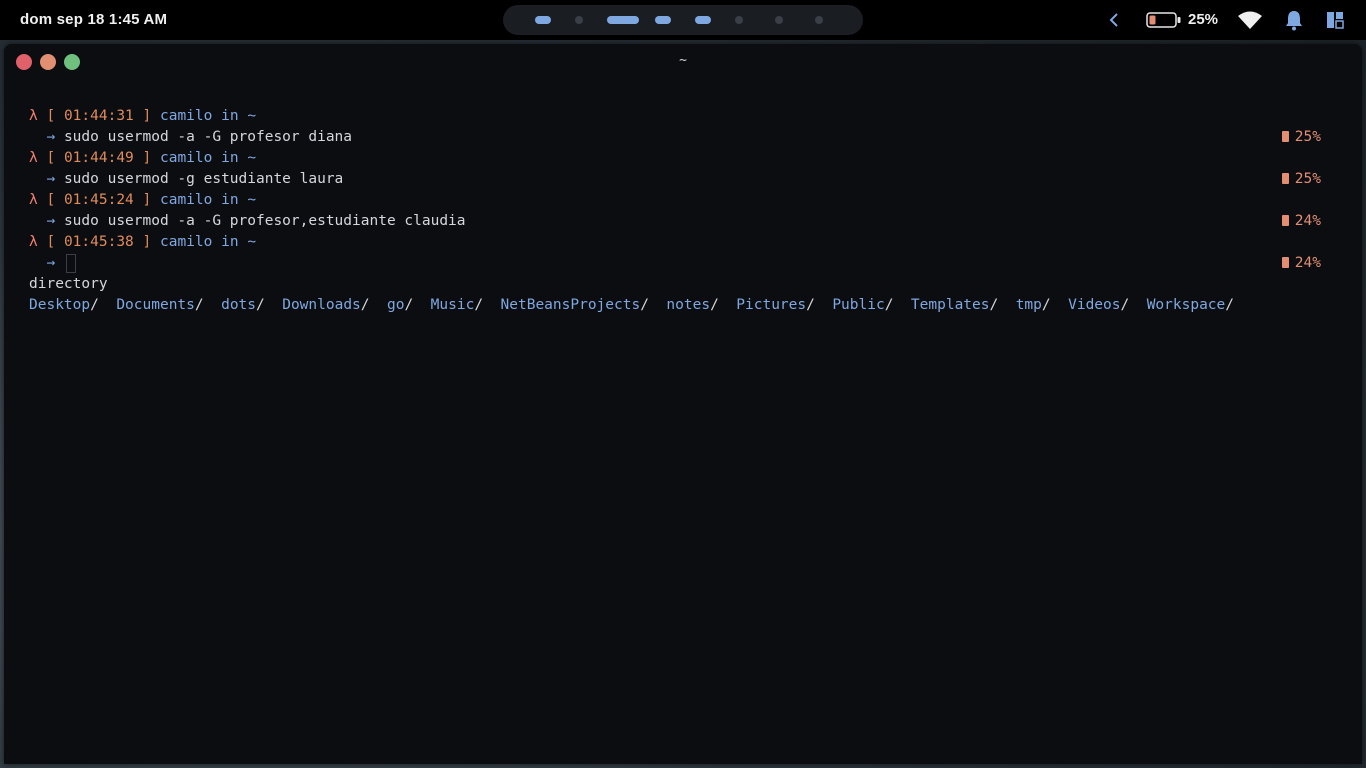 This screenshot has width=1366, height=768. Describe the element at coordinates (98, 116) in the screenshot. I see `prompt-time: 01:44:31` at that location.